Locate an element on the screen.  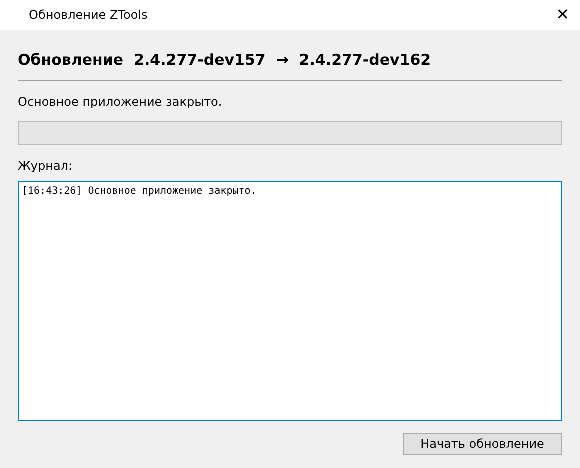
window-title: Обновление ZTools is located at coordinates (88, 15).